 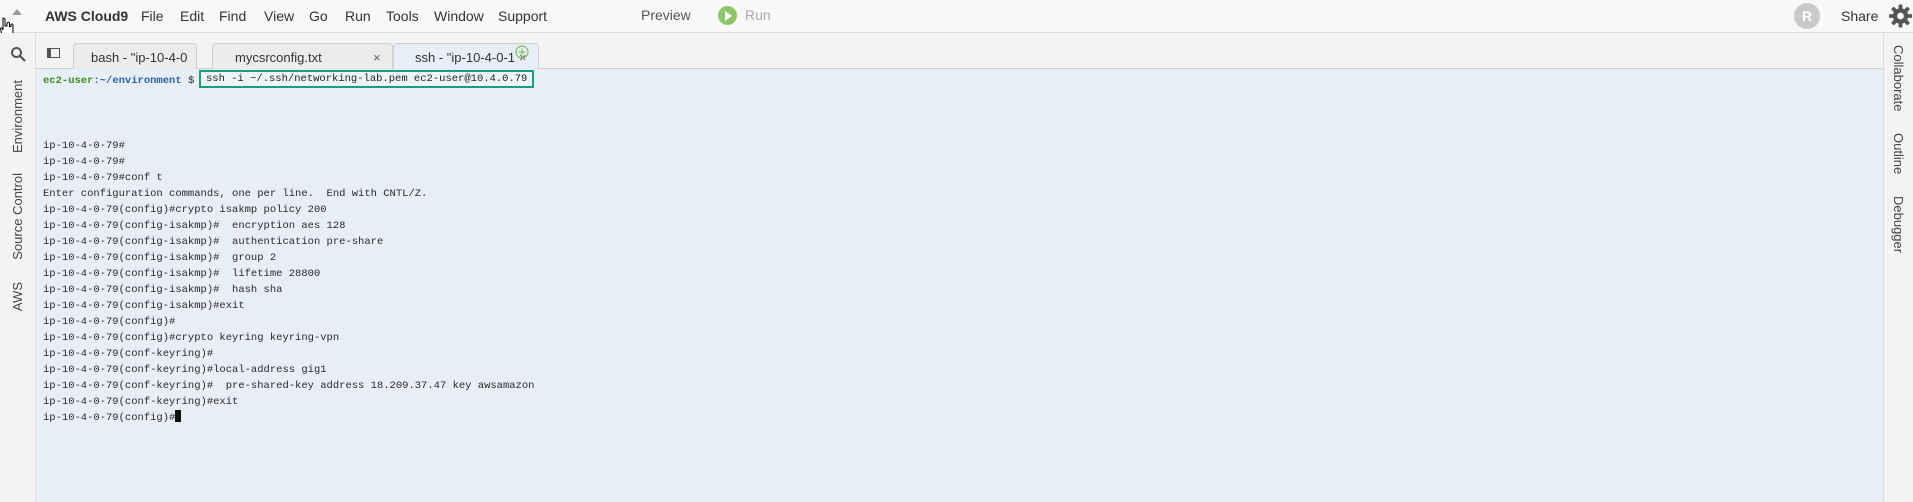 What do you see at coordinates (232, 16) in the screenshot?
I see `menu-find: Find` at bounding box center [232, 16].